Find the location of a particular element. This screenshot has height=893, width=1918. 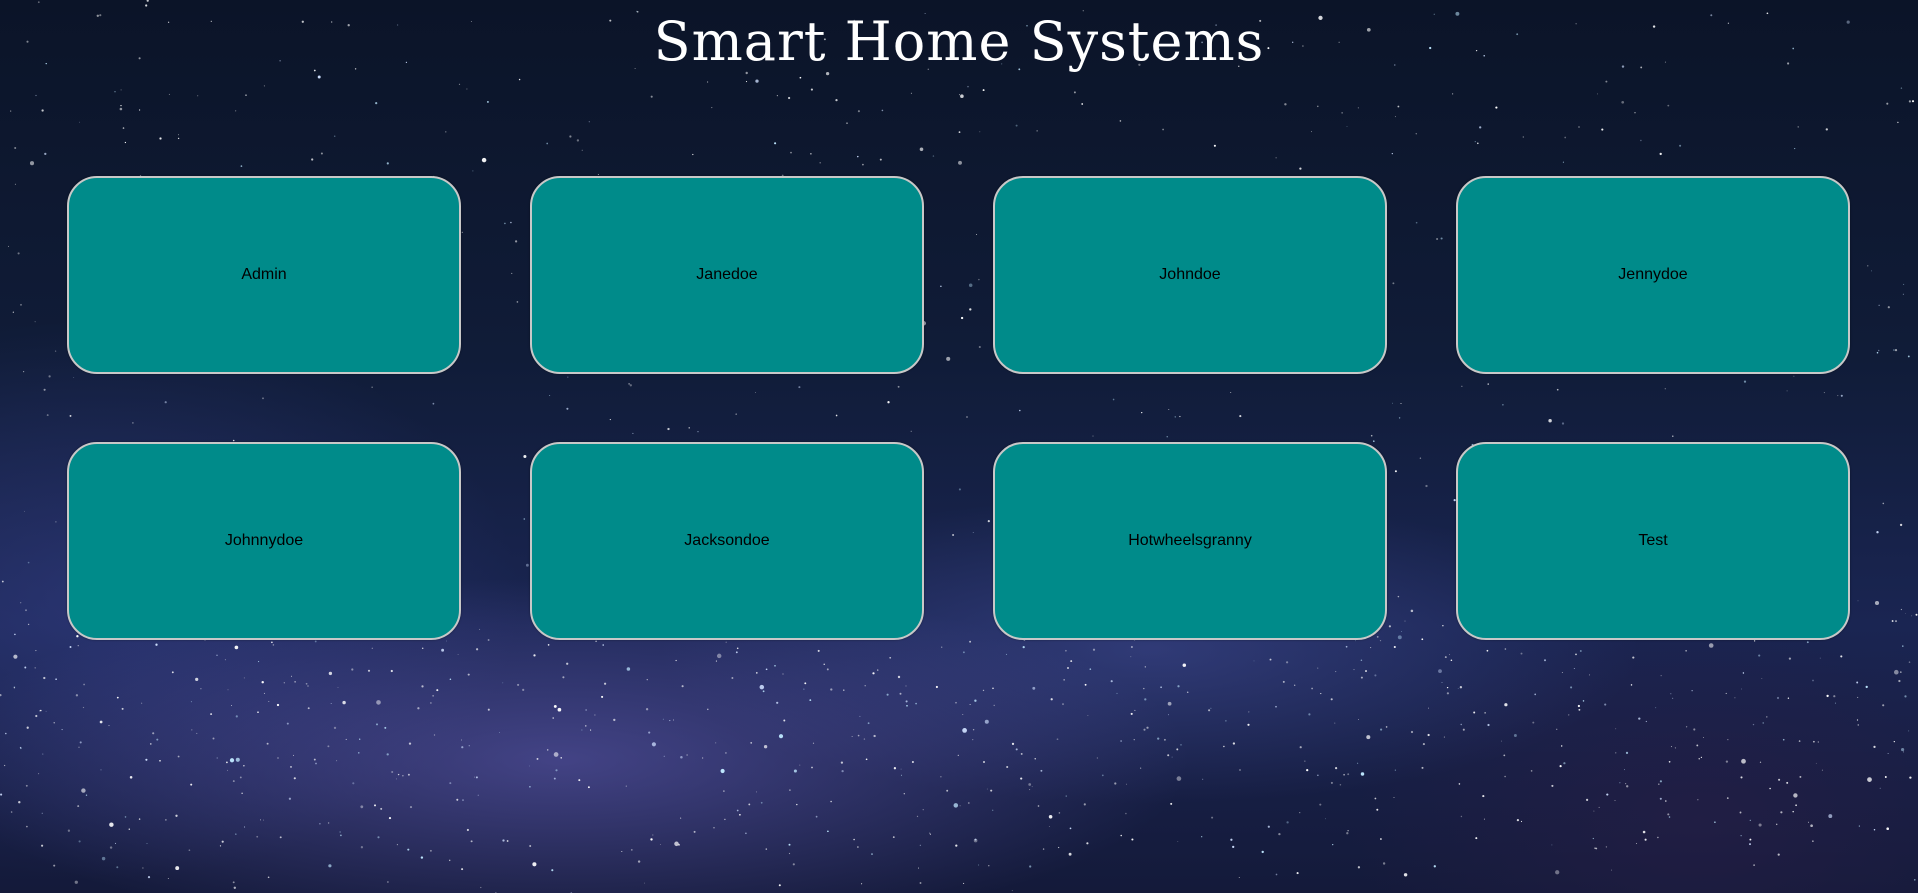

user-card-label: Johnnydoe is located at coordinates (264, 540).